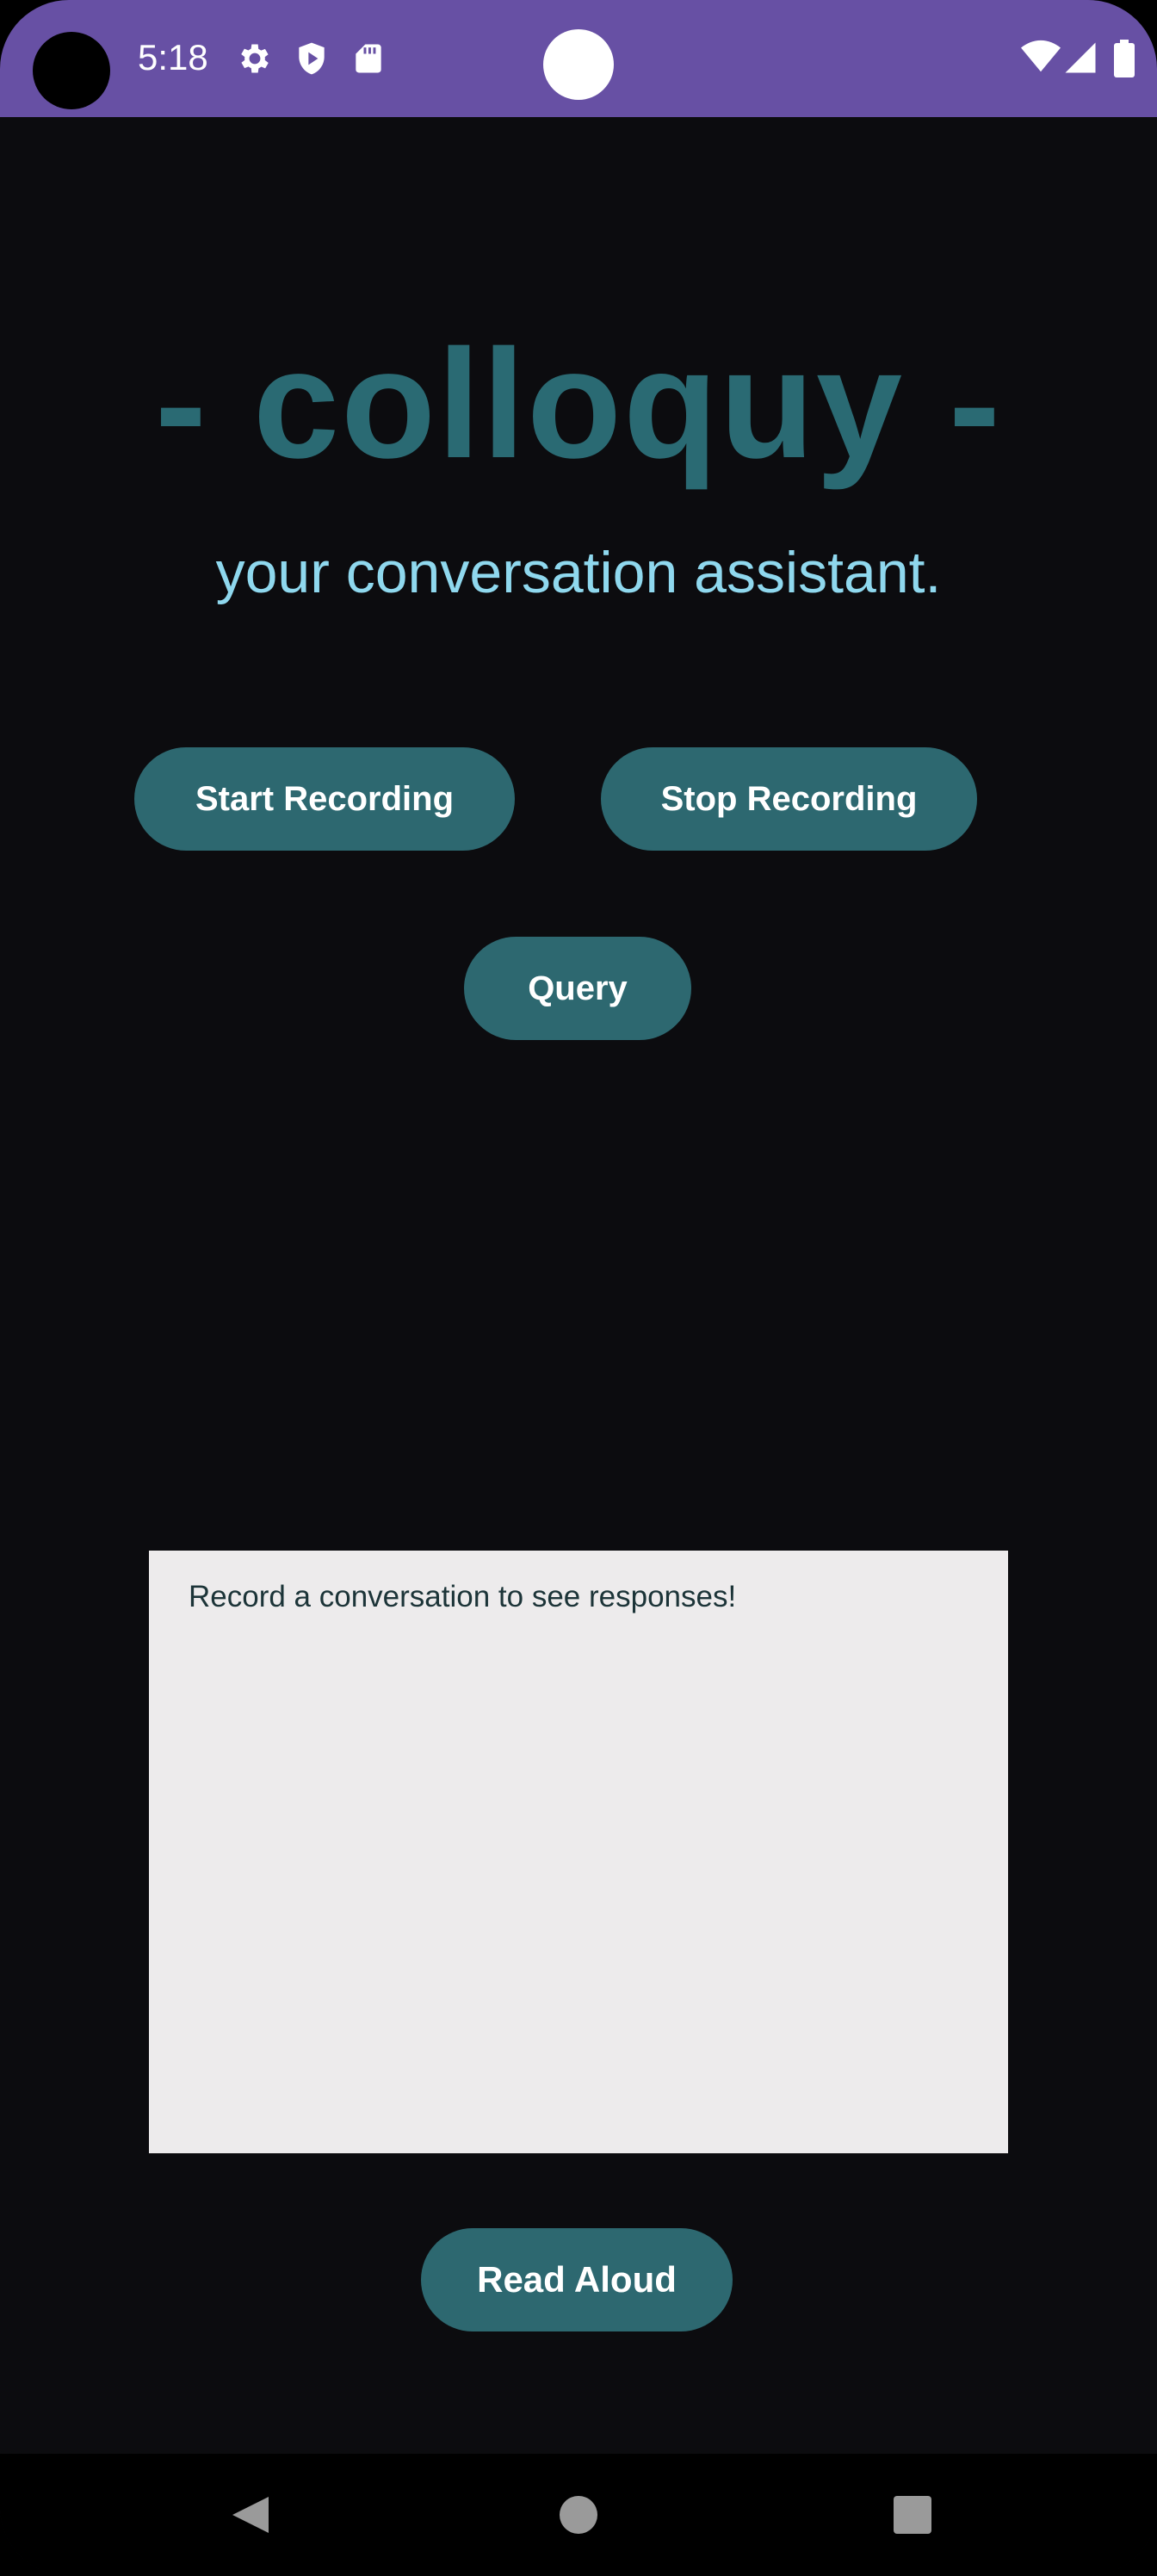 The image size is (1157, 2576). What do you see at coordinates (369, 59) in the screenshot?
I see `sd-card-icon` at bounding box center [369, 59].